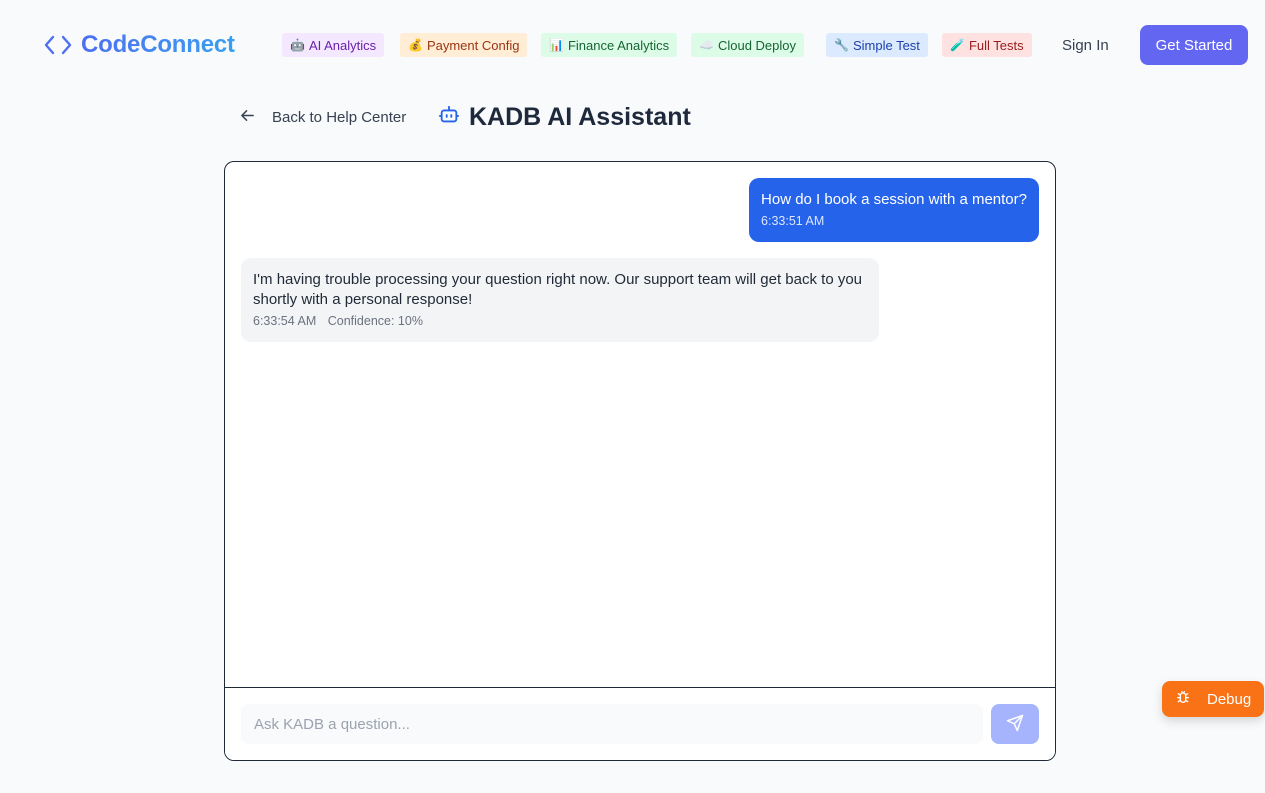  Describe the element at coordinates (1183, 699) in the screenshot. I see `bug-icon` at that location.